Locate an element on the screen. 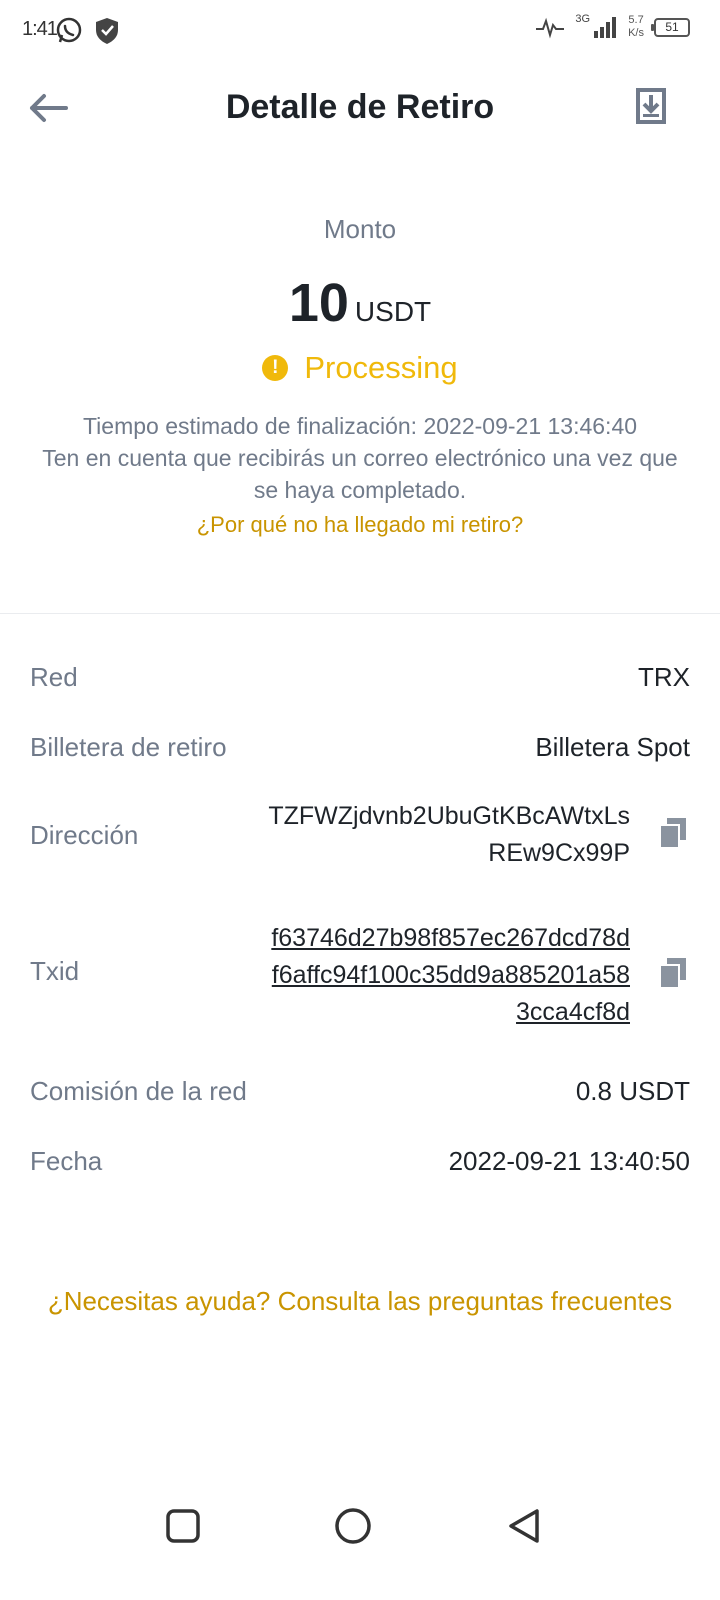 This screenshot has width=720, height=1600. copy-txid-button is located at coordinates (673, 973).